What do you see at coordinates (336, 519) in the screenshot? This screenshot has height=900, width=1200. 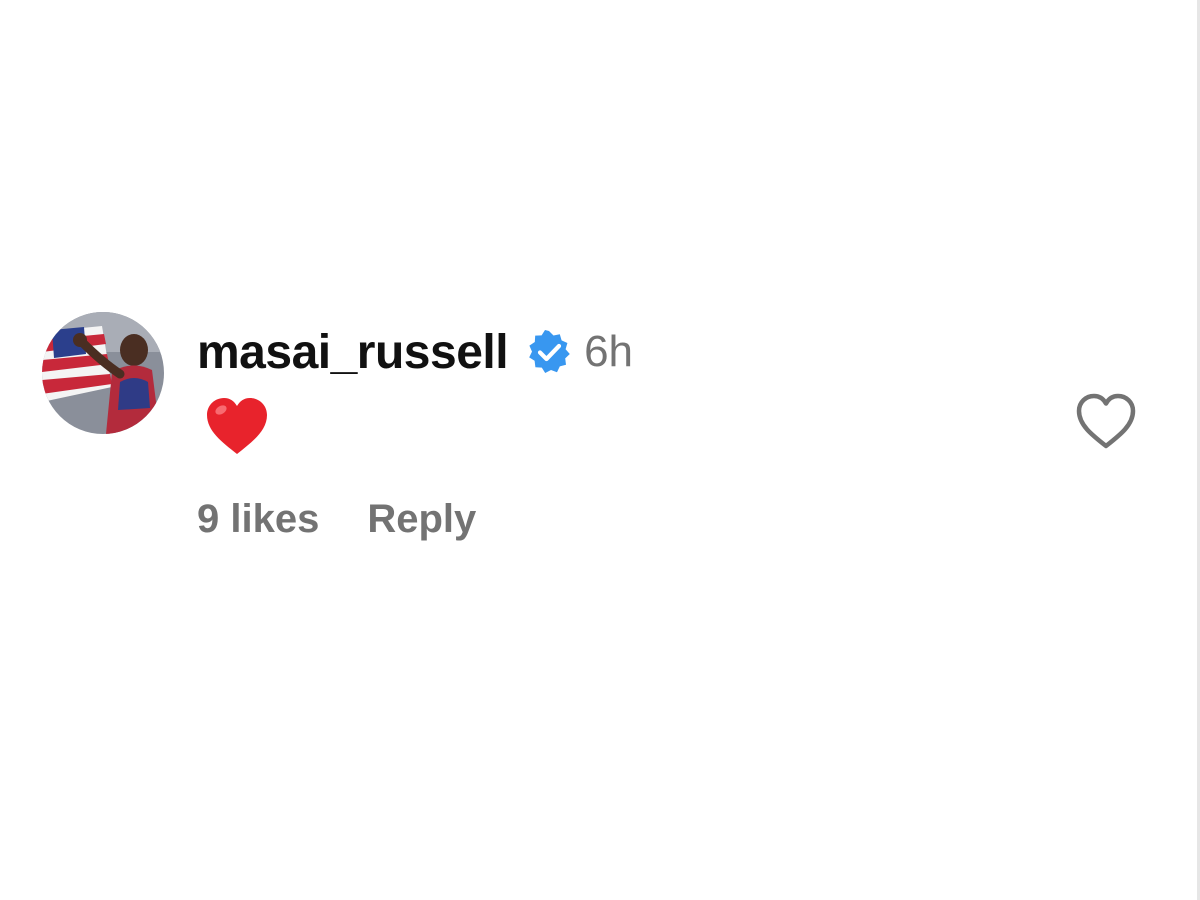 I see `comment-actions: 9 likes Reply` at bounding box center [336, 519].